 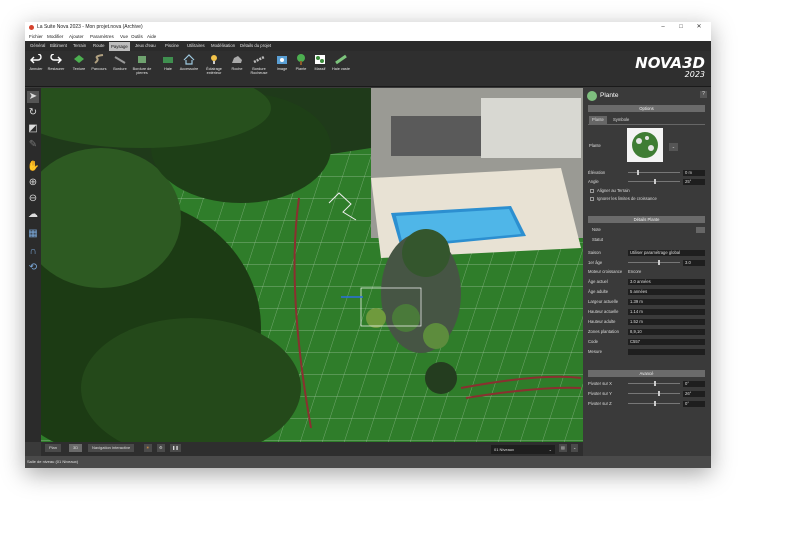 I want to click on tab-route: Route, so click(x=98, y=46).